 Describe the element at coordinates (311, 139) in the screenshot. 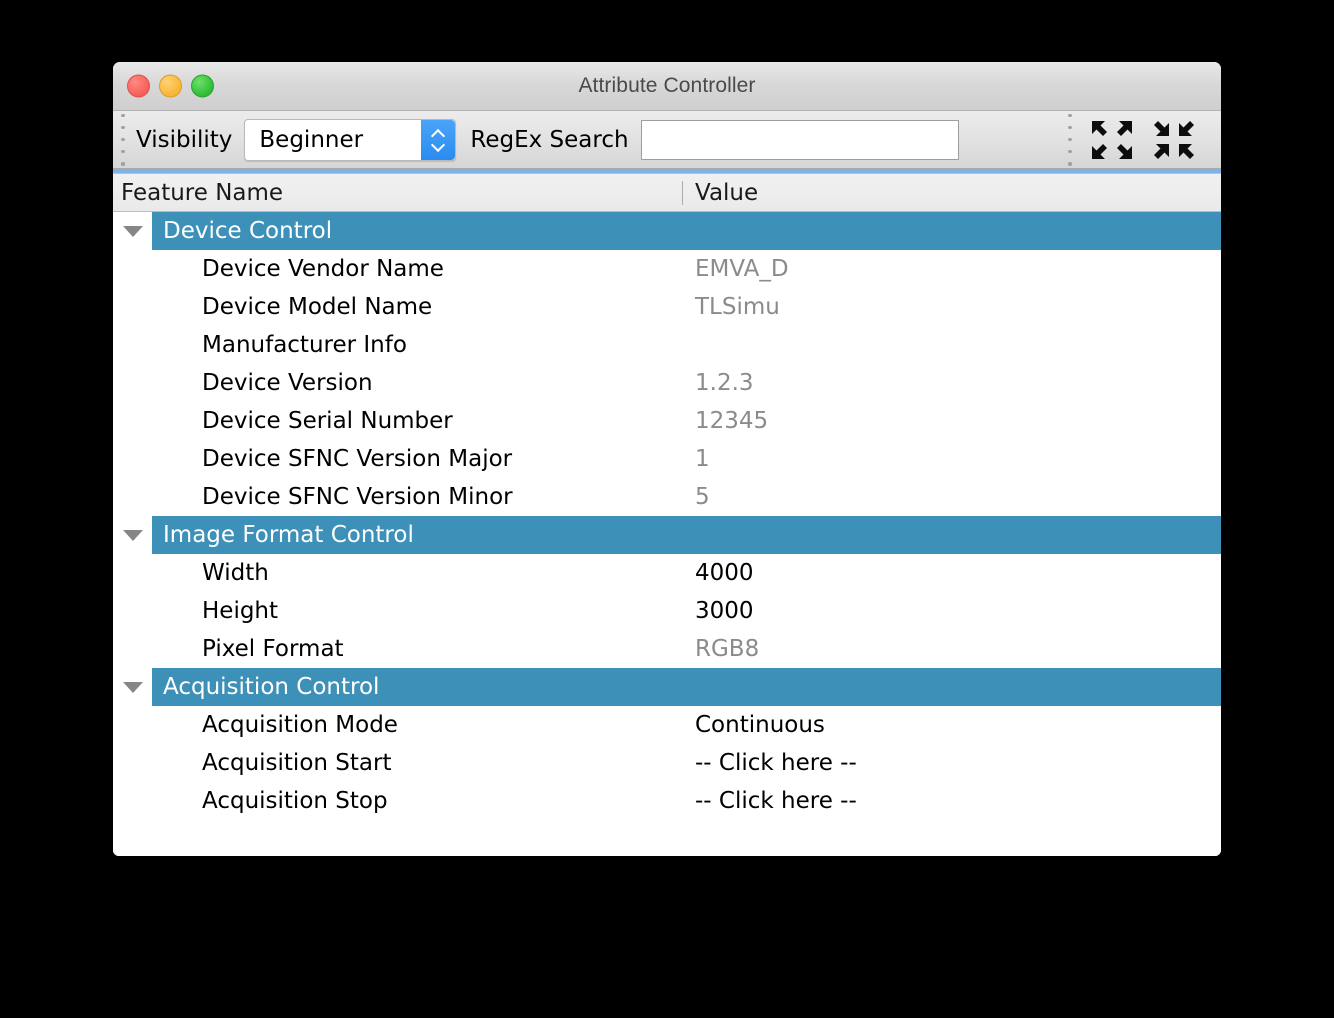

I see `visibility-select-value: Beginner` at that location.